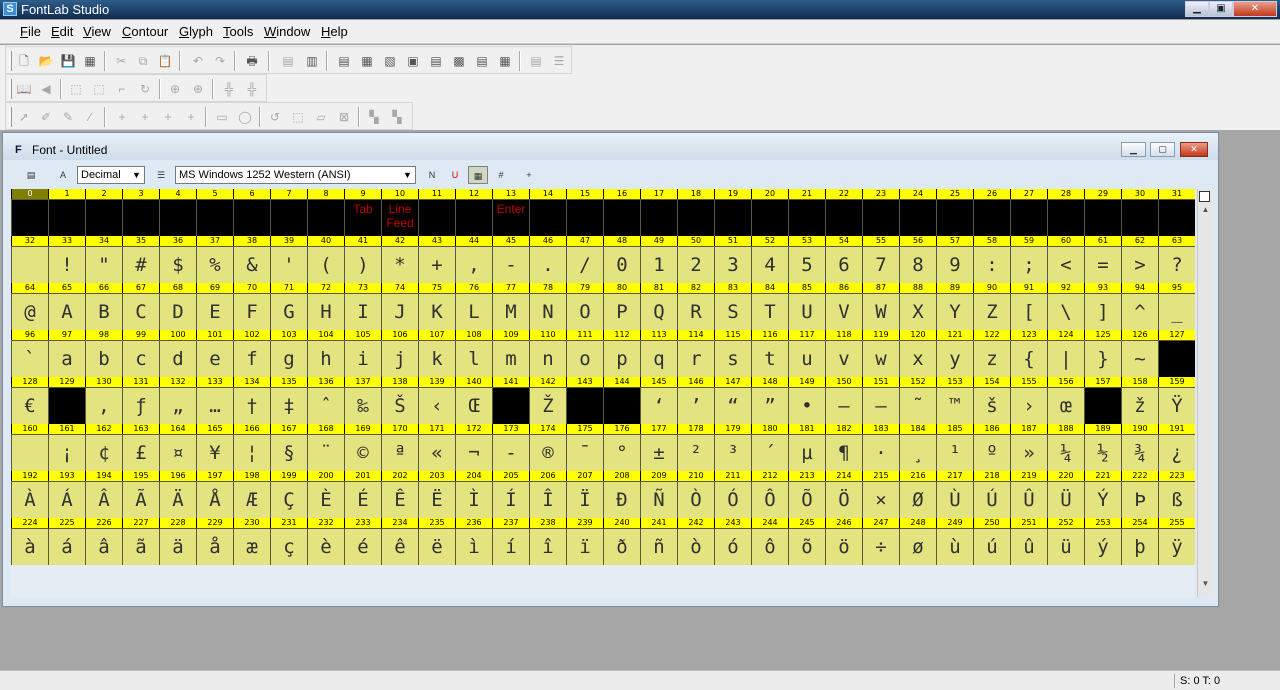  What do you see at coordinates (1176, 546) in the screenshot?
I see `glyph-cell: ÿ` at bounding box center [1176, 546].